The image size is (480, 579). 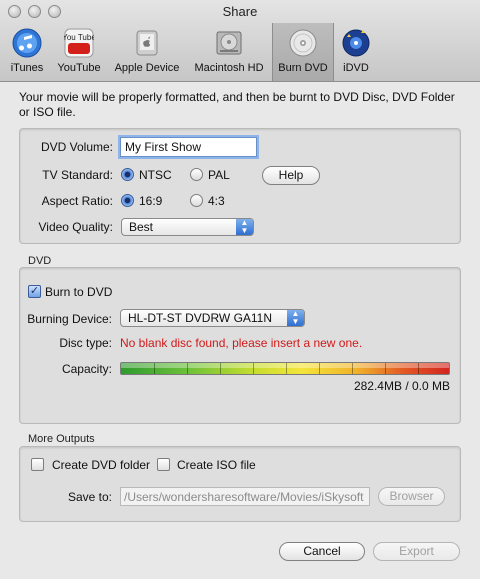 I want to click on video-quality-value: Best, so click(x=141, y=227).